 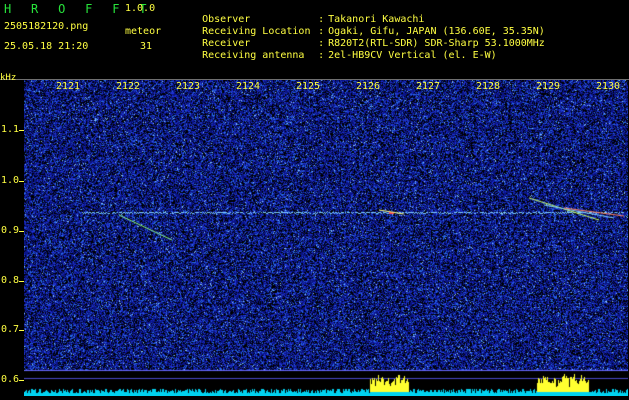 What do you see at coordinates (308, 86) in the screenshot?
I see `time-tick: 2125` at bounding box center [308, 86].